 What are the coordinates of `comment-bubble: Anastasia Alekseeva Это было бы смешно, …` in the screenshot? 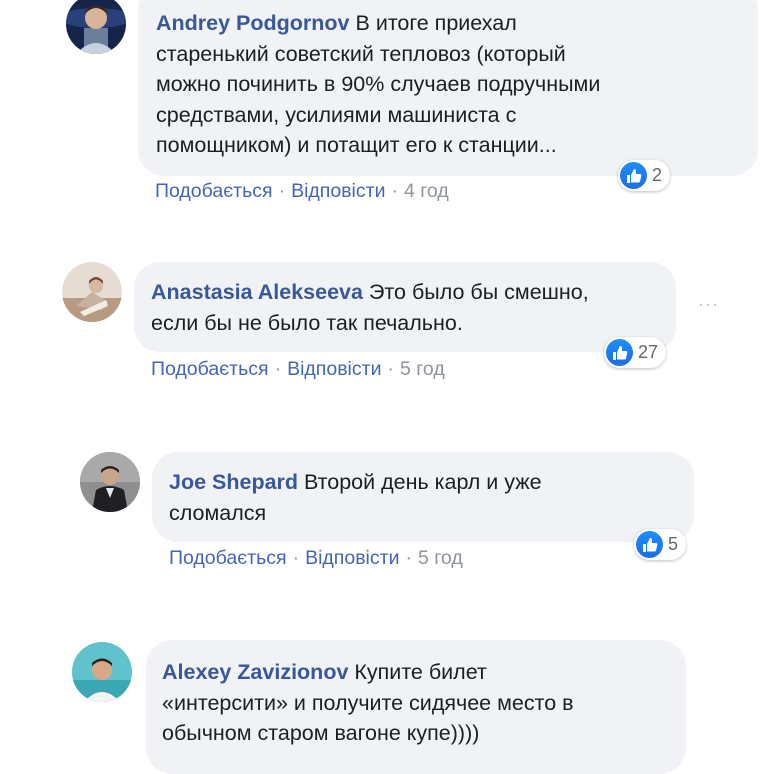 It's located at (405, 307).